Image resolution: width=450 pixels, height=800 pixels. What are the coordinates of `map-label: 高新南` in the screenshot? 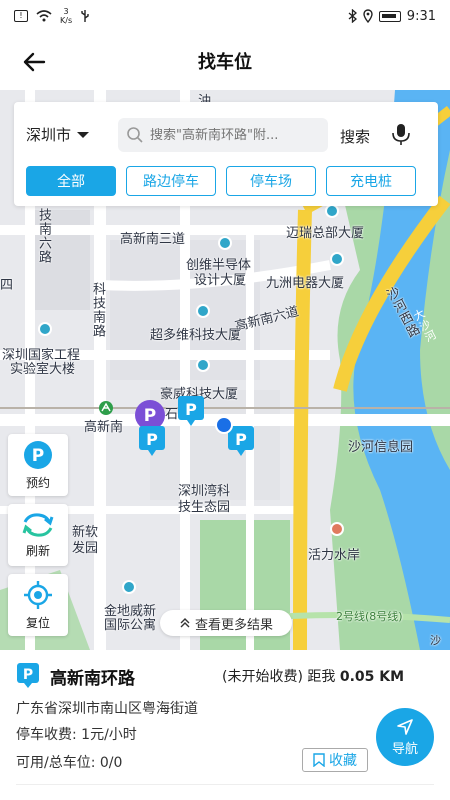 It's located at (104, 427).